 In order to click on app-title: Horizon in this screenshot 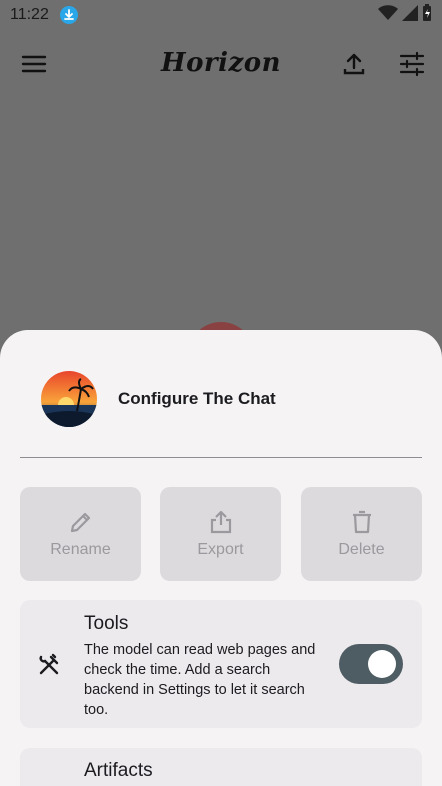, I will do `click(221, 63)`.